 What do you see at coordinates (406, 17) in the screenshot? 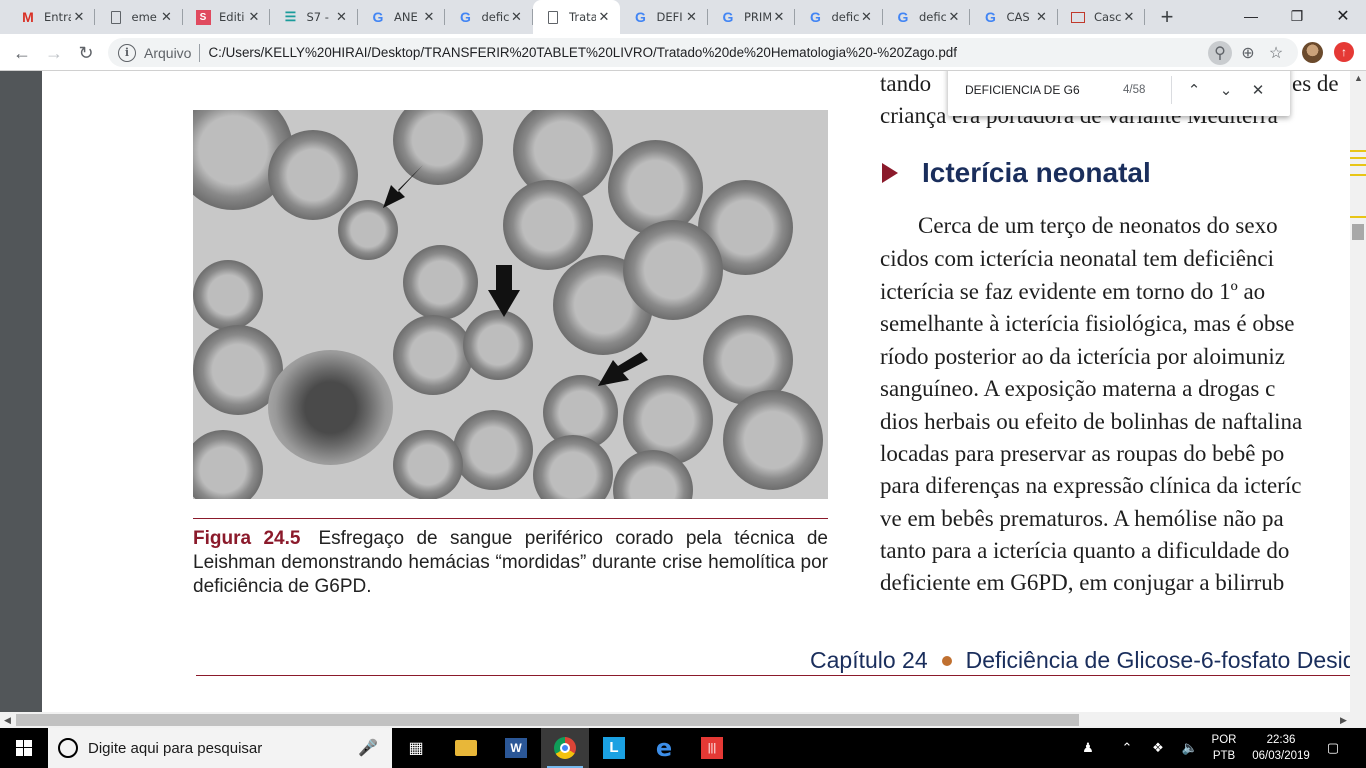
I see `tab-title: ANE` at bounding box center [406, 17].